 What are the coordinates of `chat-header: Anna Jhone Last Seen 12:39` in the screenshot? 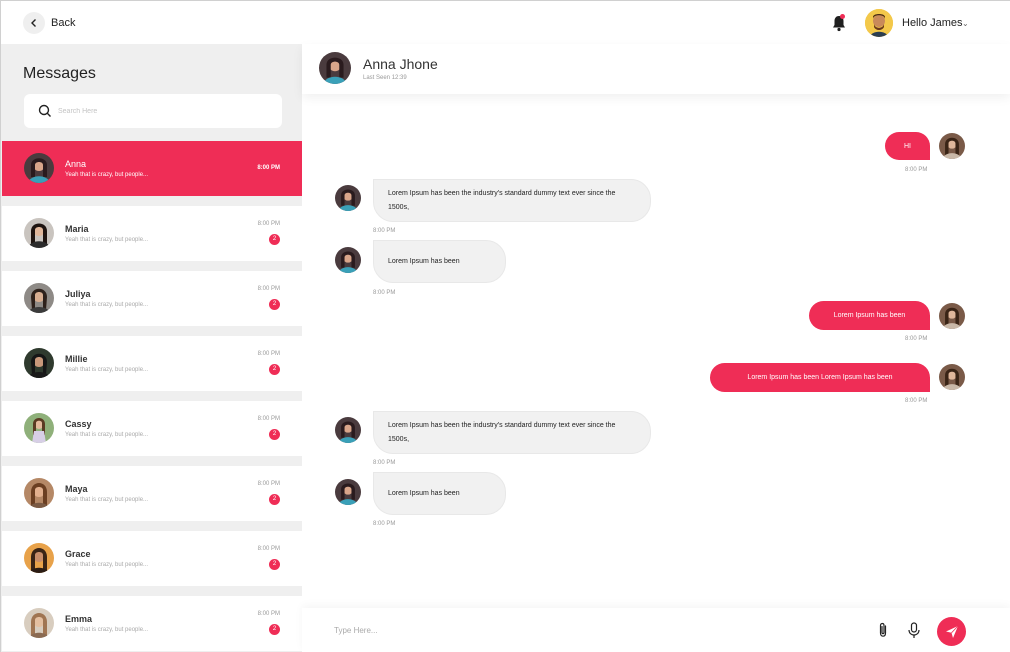 It's located at (656, 69).